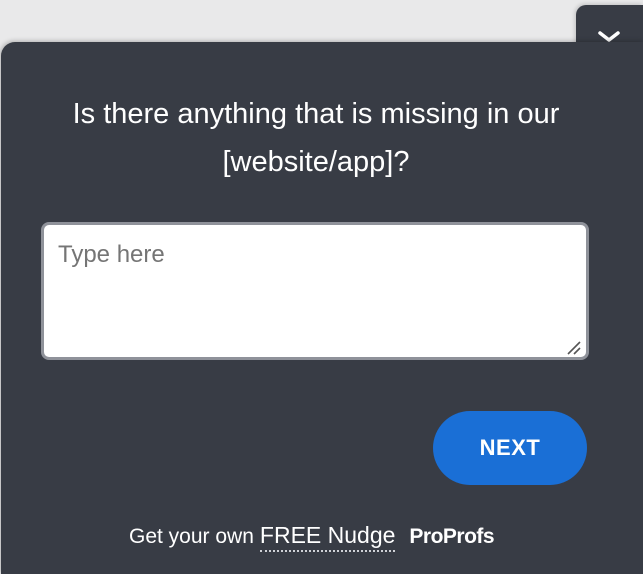  I want to click on footer: Get your own FREE Nudge ProProfs, so click(312, 537).